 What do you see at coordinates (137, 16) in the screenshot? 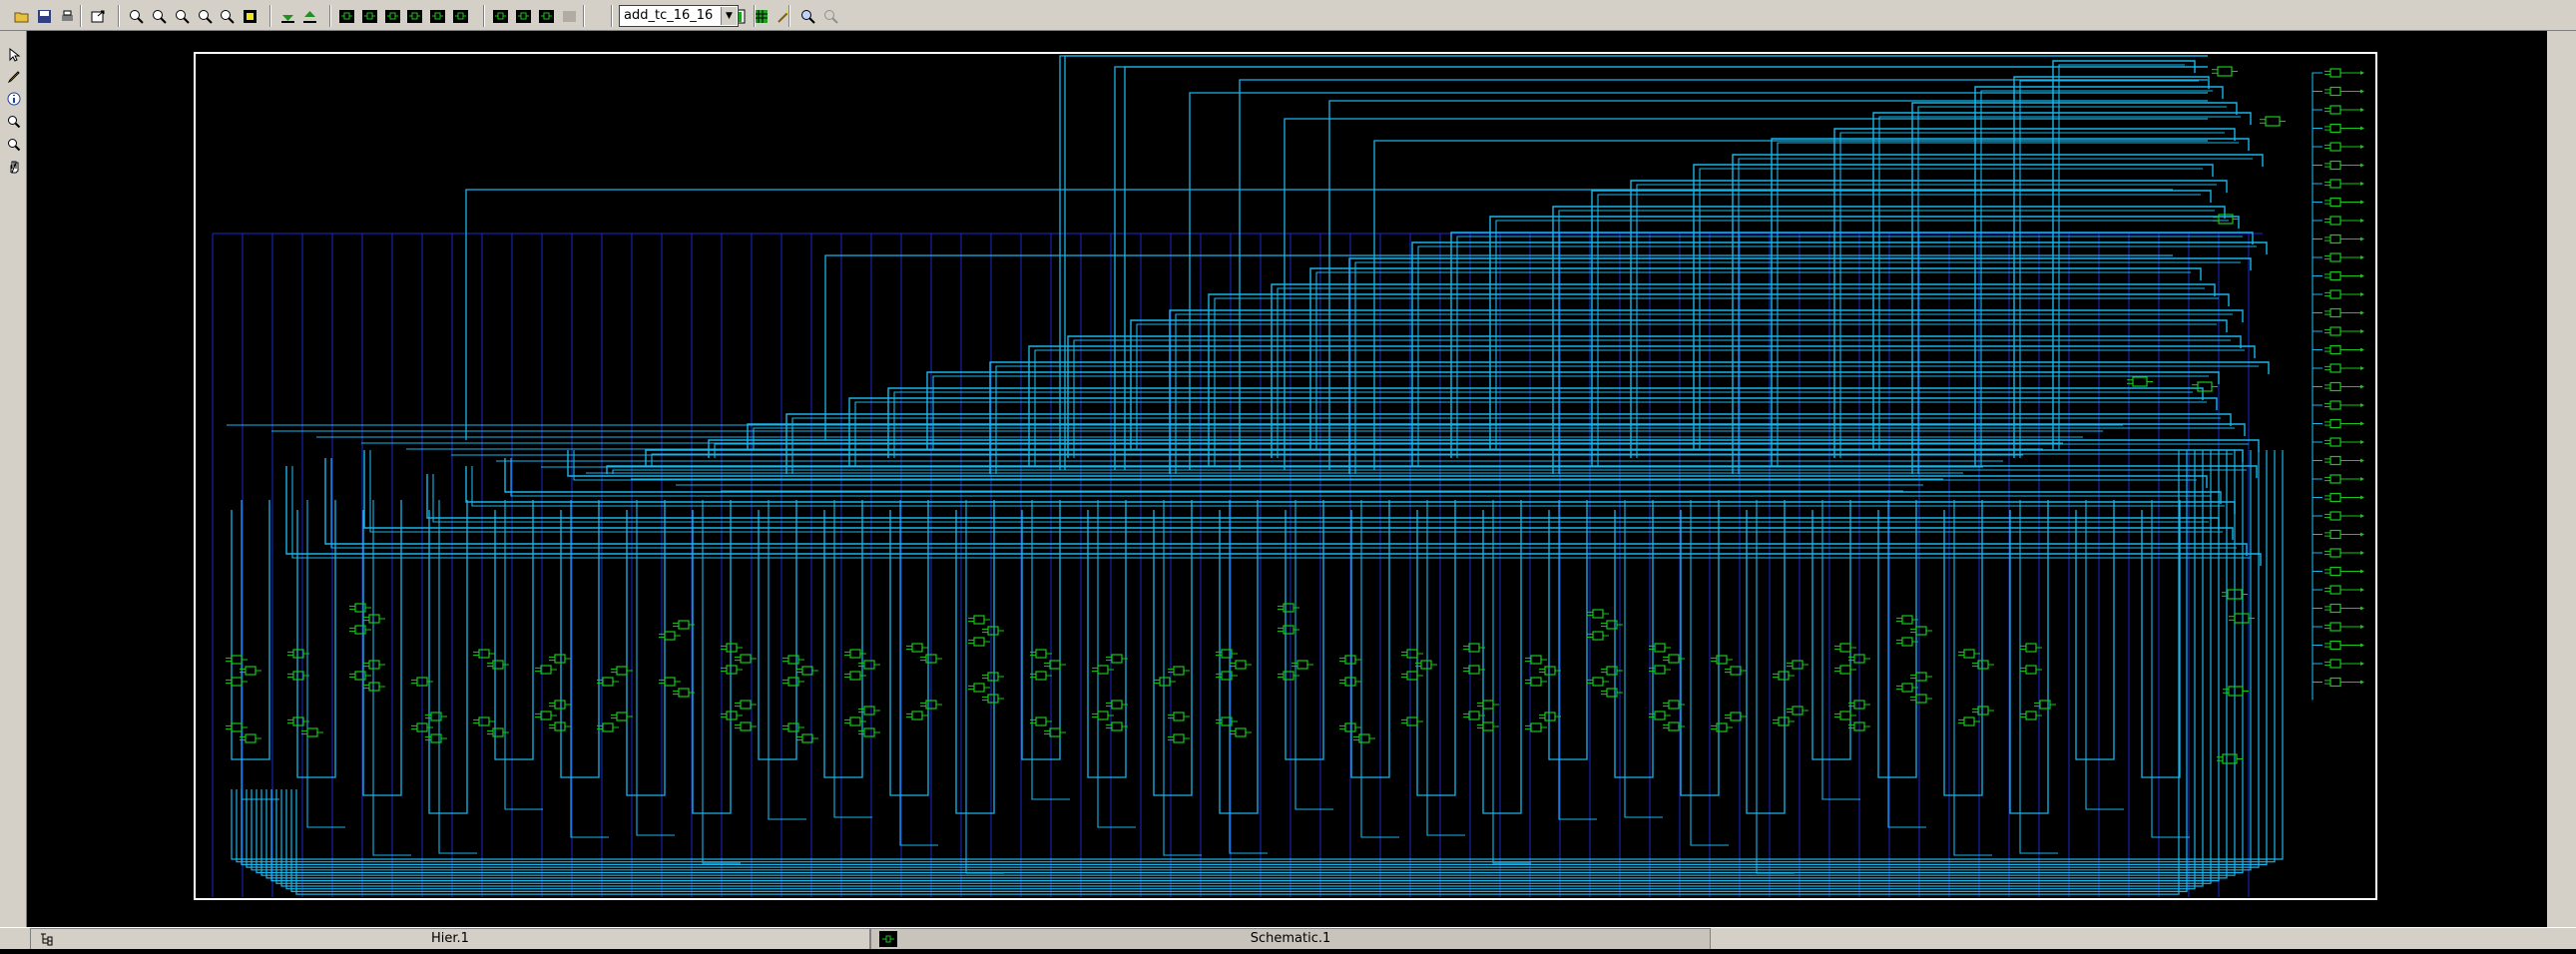
I see `zoom-fit-icon` at bounding box center [137, 16].